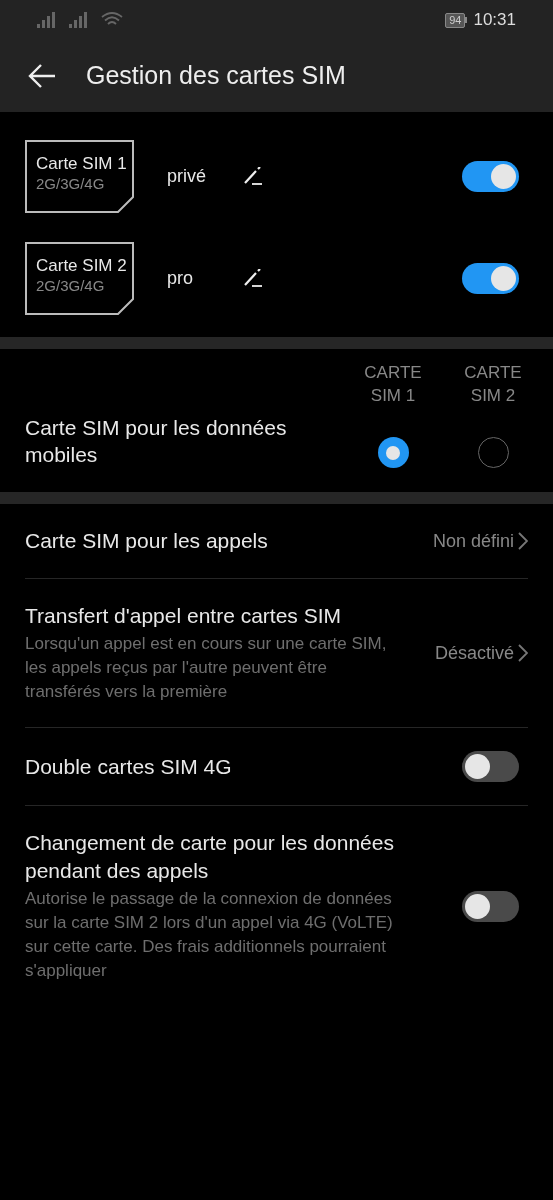 Image resolution: width=553 pixels, height=1200 pixels. Describe the element at coordinates (180, 278) in the screenshot. I see `sim-label: pro` at that location.